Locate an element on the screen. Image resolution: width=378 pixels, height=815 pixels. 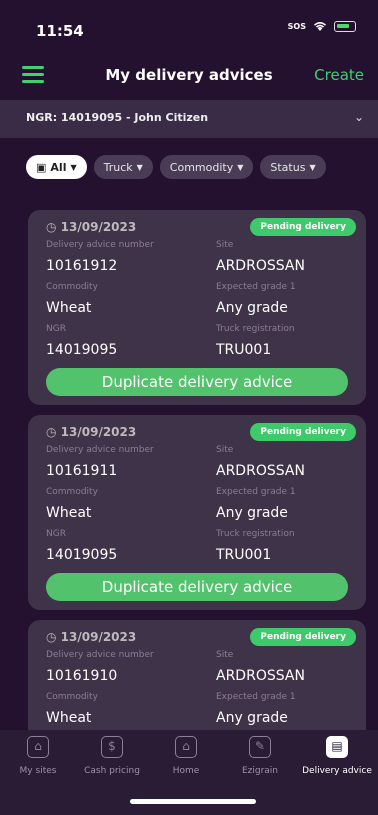
wifi-icon is located at coordinates (320, 26).